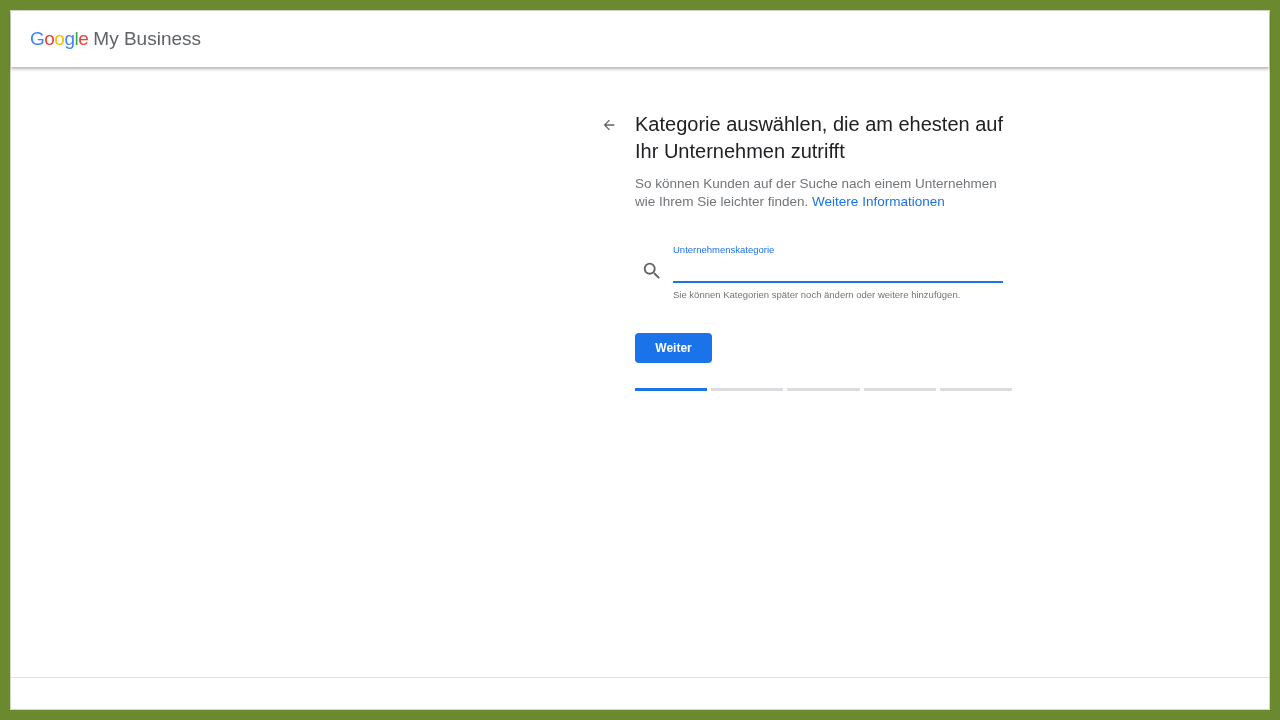 Image resolution: width=1280 pixels, height=720 pixels. I want to click on helper-text: Sie können Kategorien später noch ändern oder weitere hinzufügen., so click(817, 295).